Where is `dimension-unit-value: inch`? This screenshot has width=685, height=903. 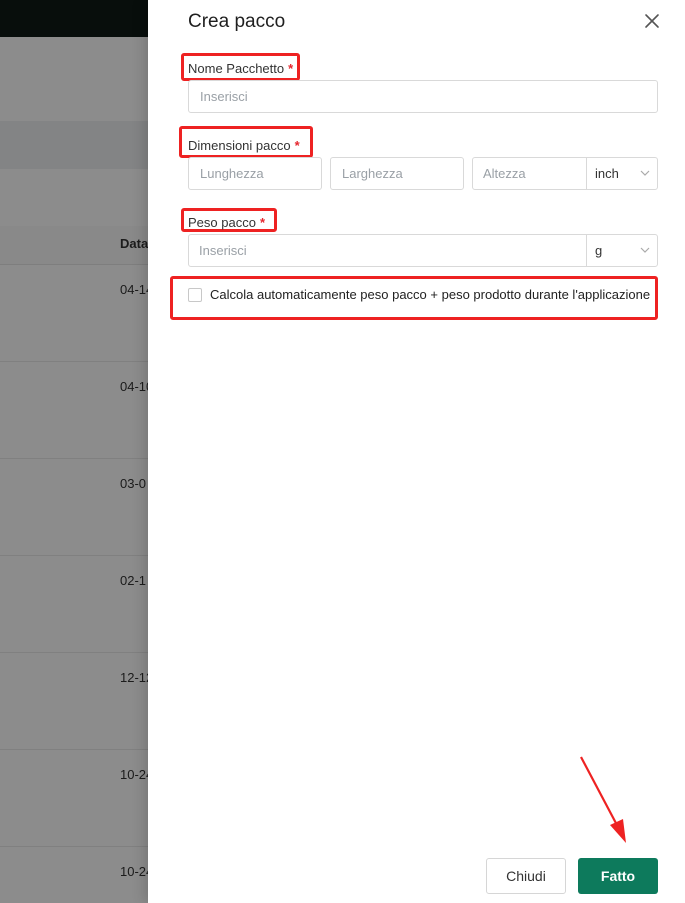 dimension-unit-value: inch is located at coordinates (607, 173).